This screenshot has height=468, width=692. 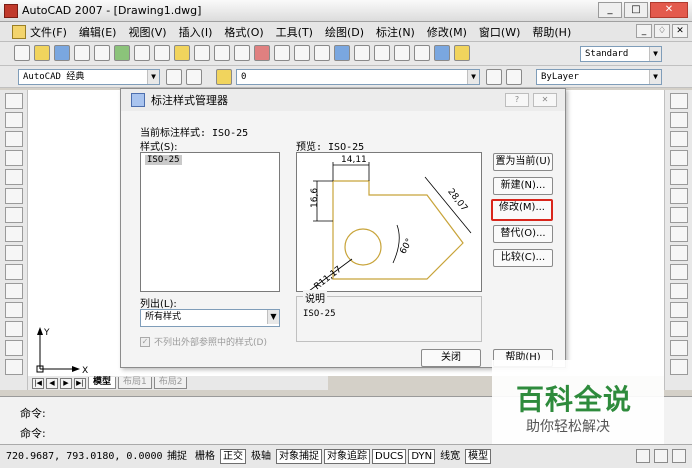 What do you see at coordinates (621, 54) in the screenshot?
I see `text-style-dropdown: Standard ▼` at bounding box center [621, 54].